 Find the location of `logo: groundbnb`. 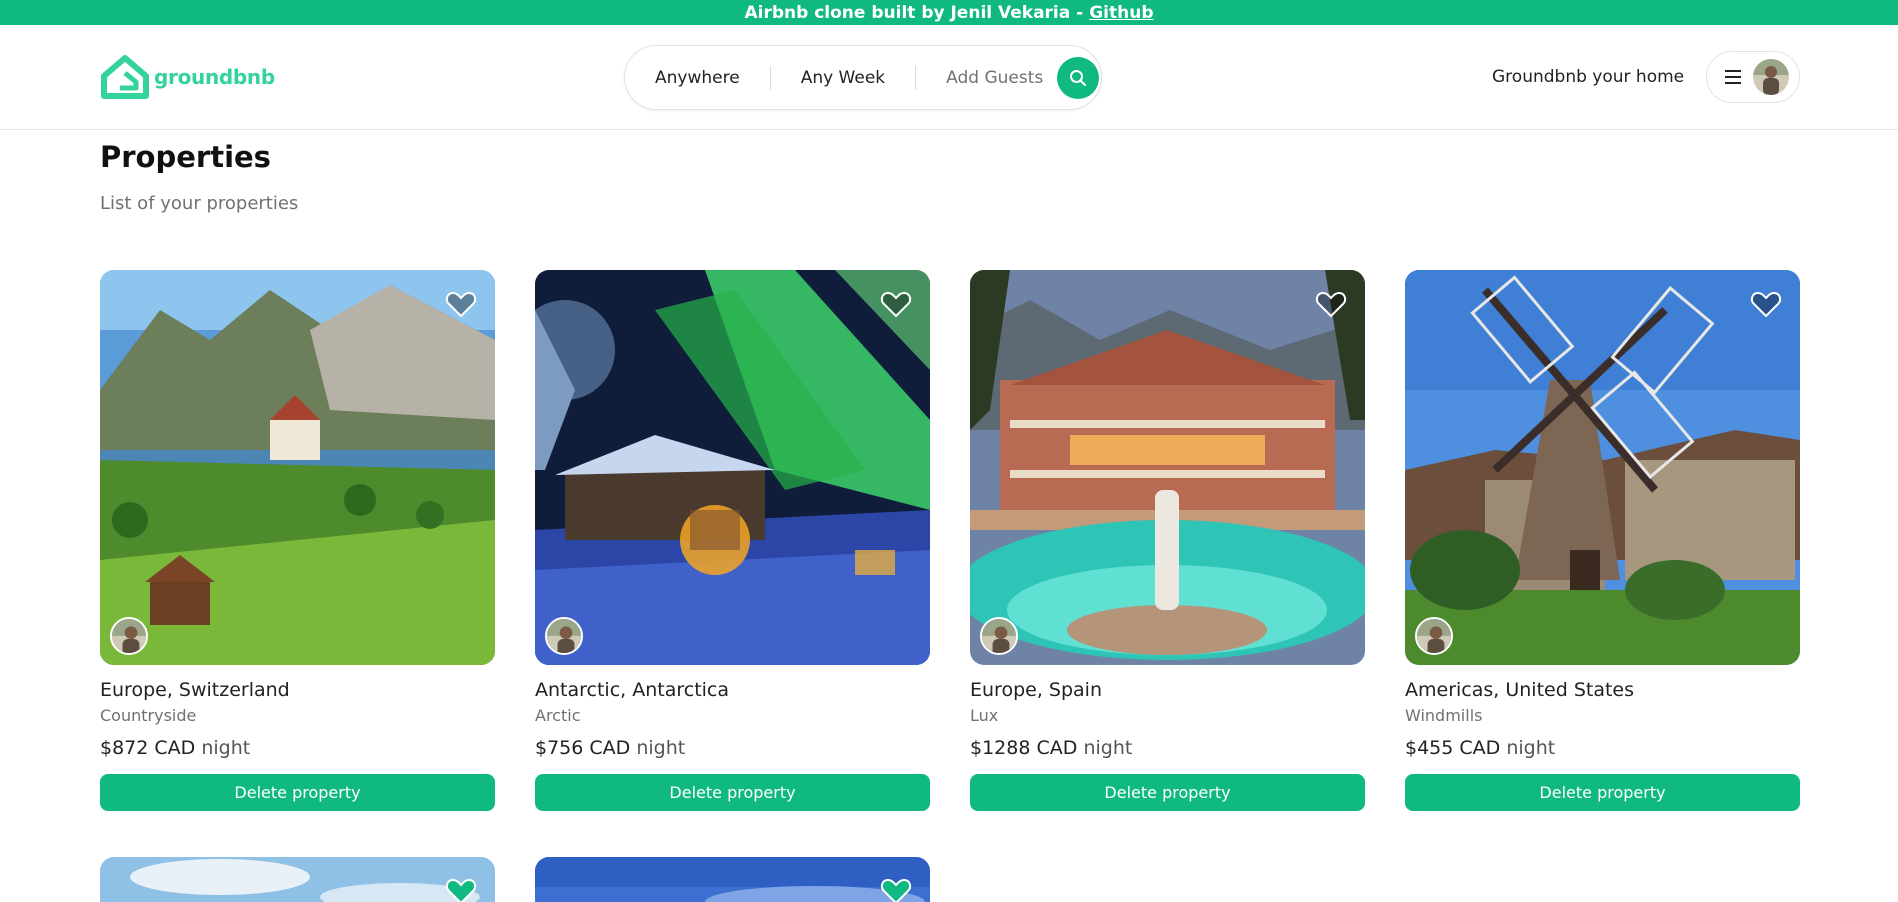

logo: groundbnb is located at coordinates (187, 77).